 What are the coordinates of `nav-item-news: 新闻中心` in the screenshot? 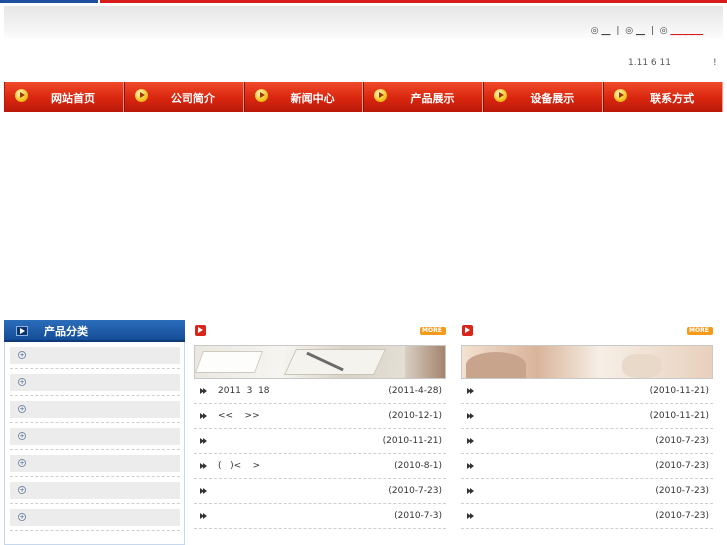 It's located at (303, 97).